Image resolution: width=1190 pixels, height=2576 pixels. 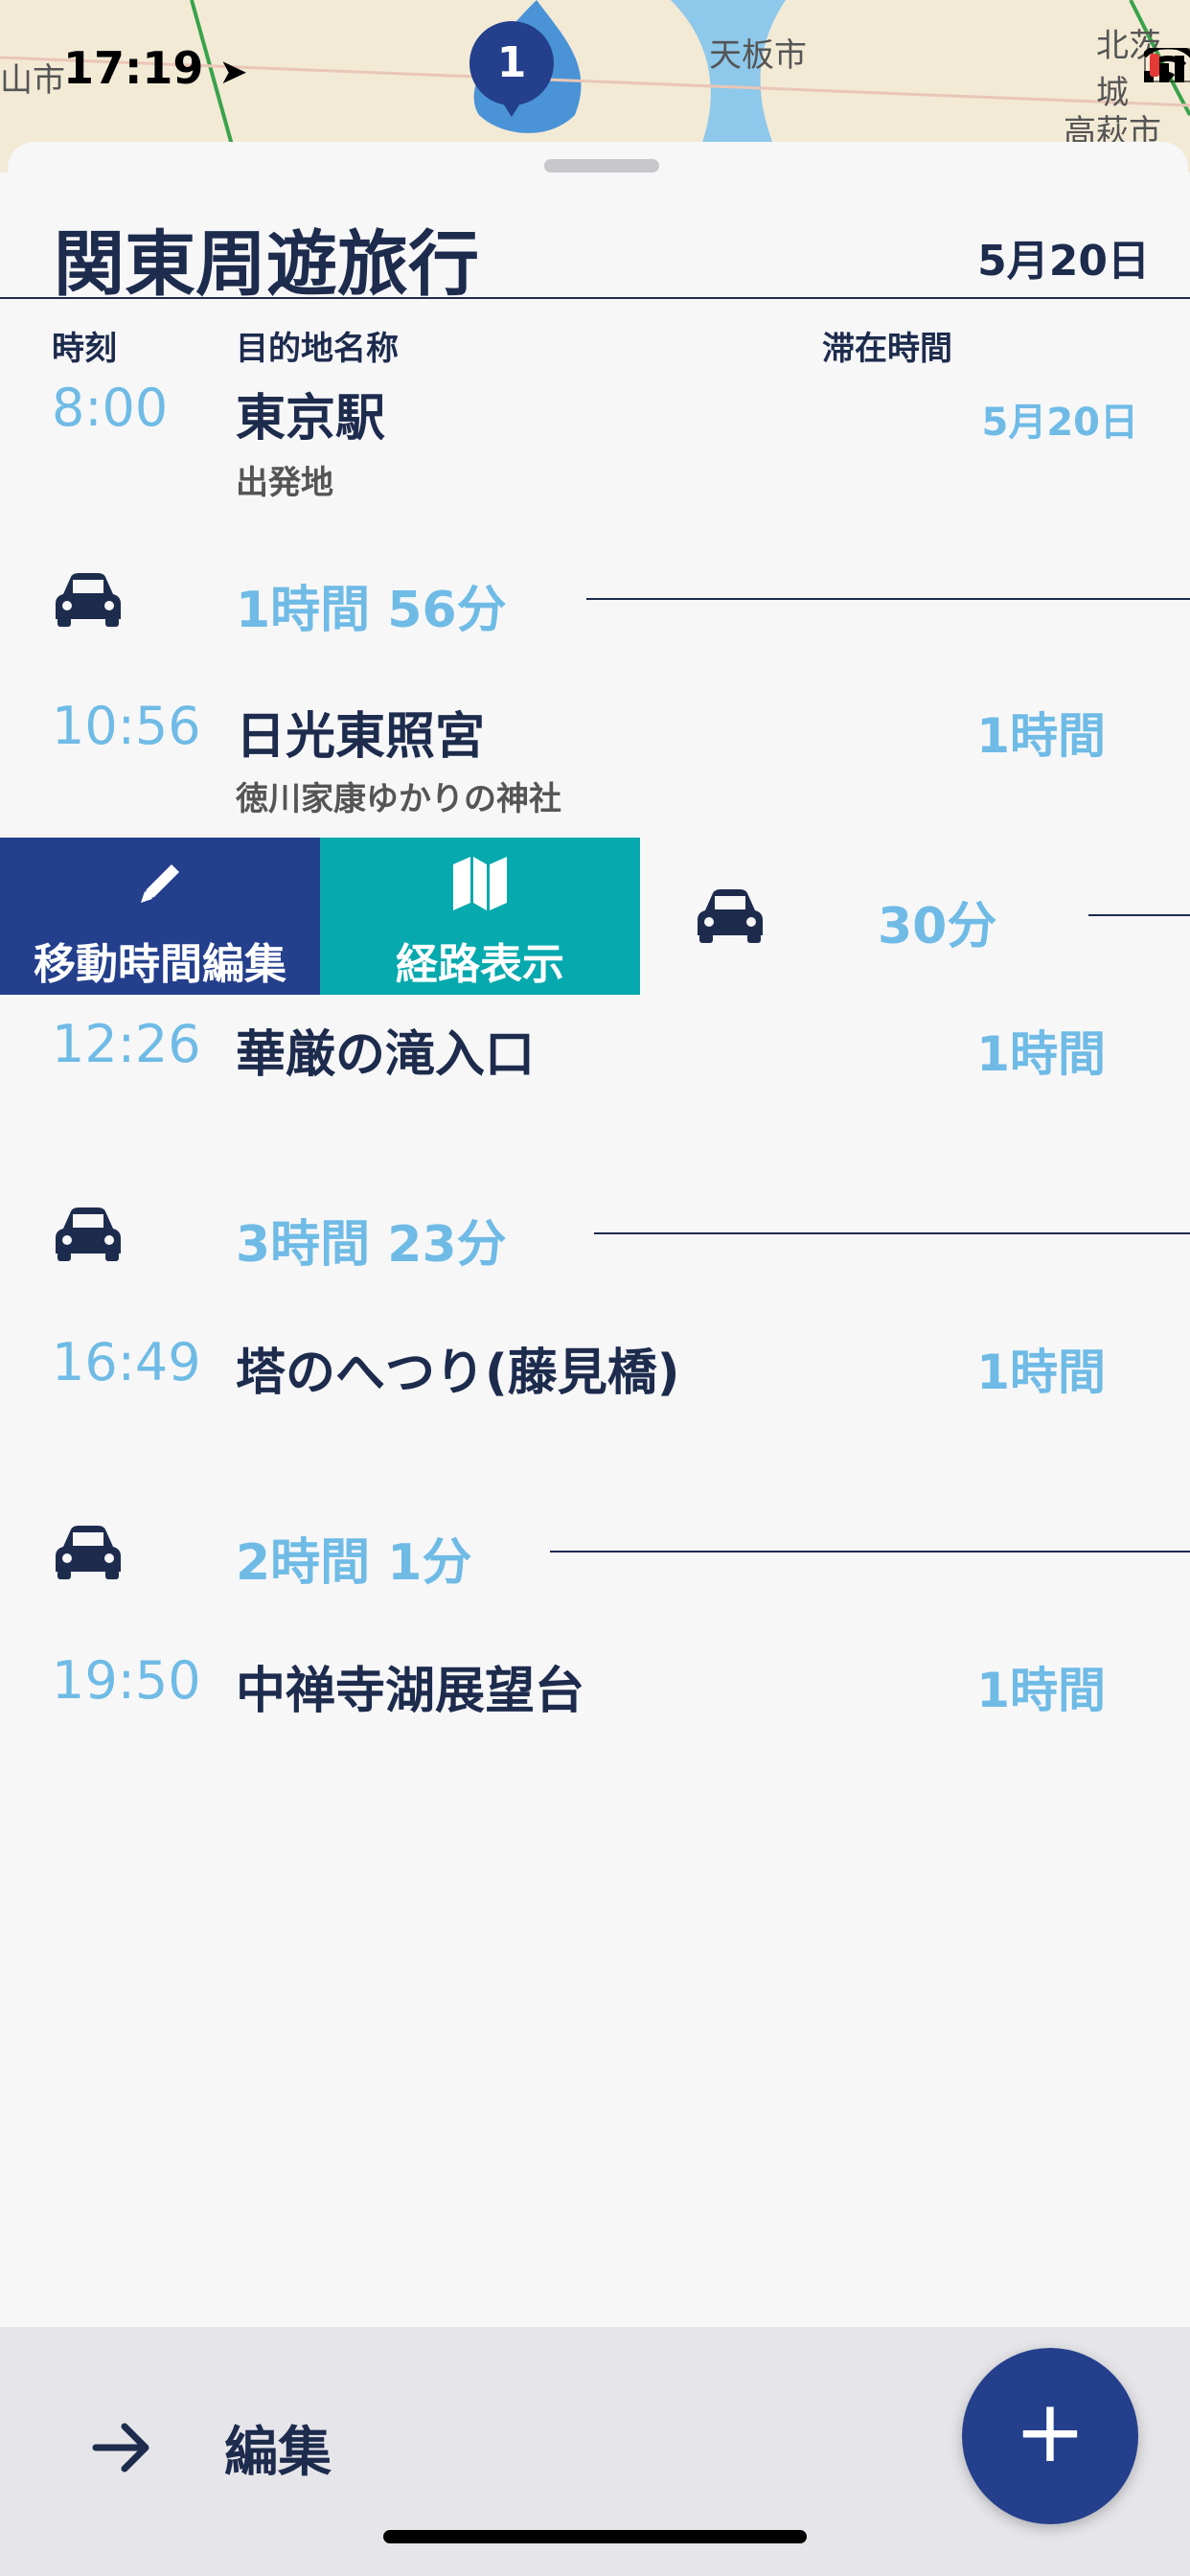 I want to click on add-icon: +, so click(x=1050, y=2431).